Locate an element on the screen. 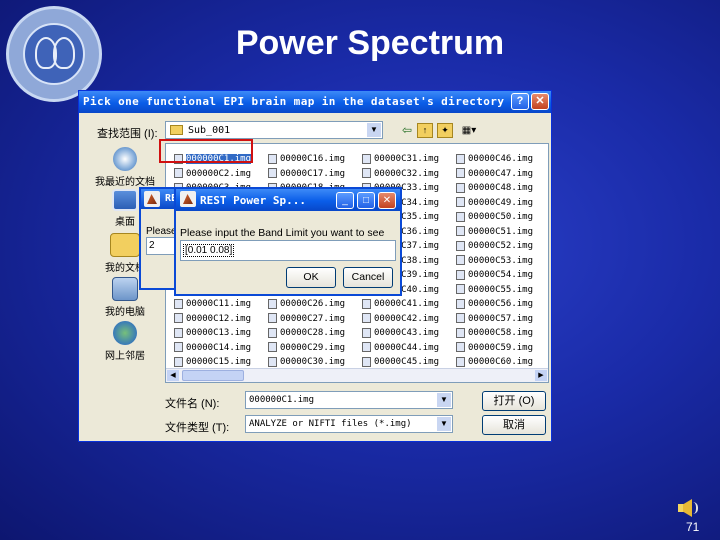 The height and width of the screenshot is (540, 720). file-item: 00000C56.img is located at coordinates (502, 302).